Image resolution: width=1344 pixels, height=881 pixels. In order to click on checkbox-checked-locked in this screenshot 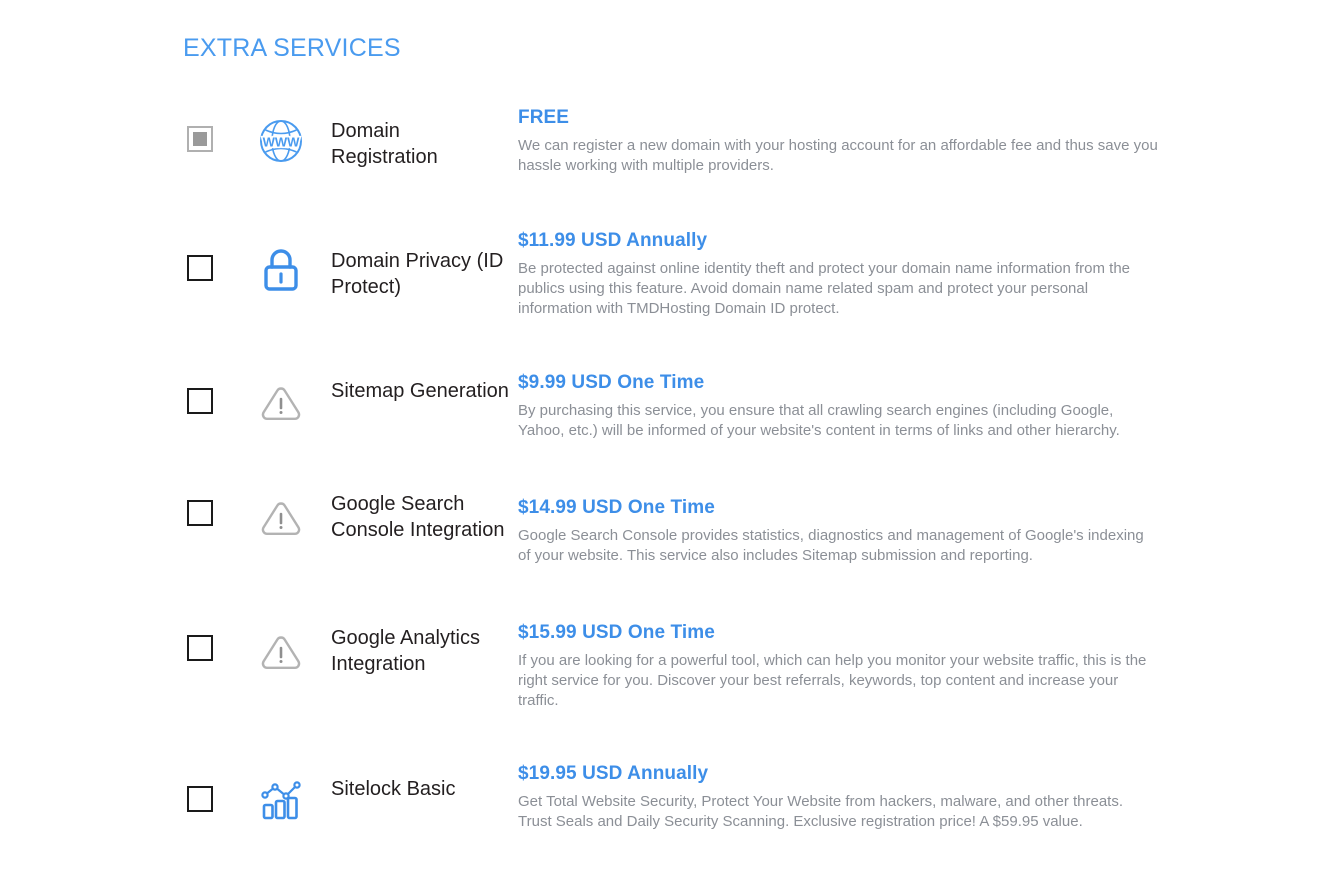, I will do `click(200, 139)`.